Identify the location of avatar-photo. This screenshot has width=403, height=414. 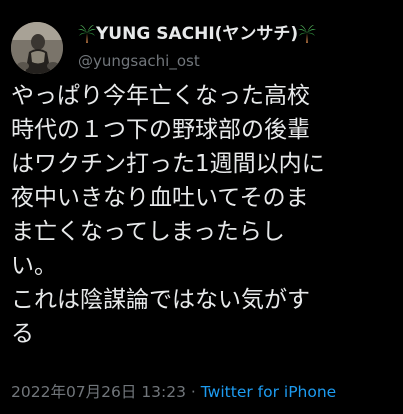
(37, 48).